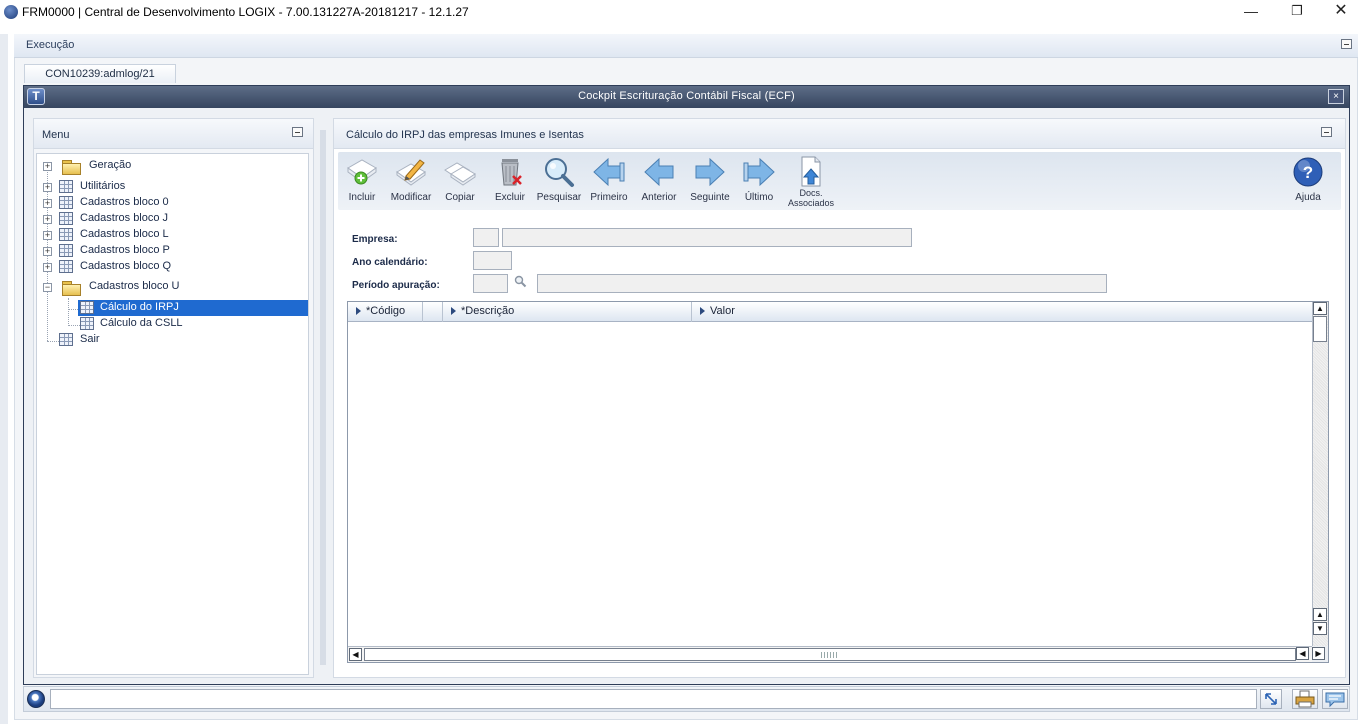  I want to click on tab-session: CON10239:admlog/21, so click(100, 73).